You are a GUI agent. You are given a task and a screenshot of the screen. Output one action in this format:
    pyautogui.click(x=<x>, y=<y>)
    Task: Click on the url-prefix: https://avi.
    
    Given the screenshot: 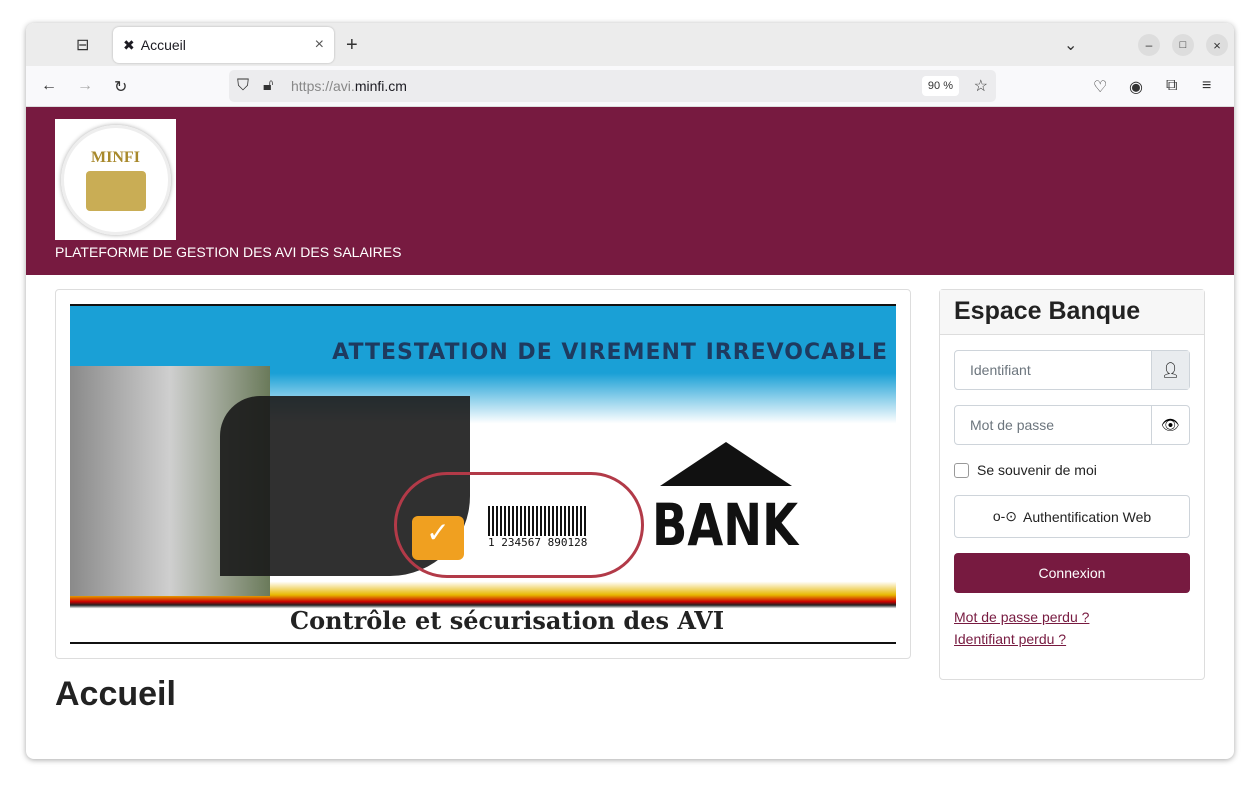 What is the action you would take?
    pyautogui.click(x=323, y=86)
    